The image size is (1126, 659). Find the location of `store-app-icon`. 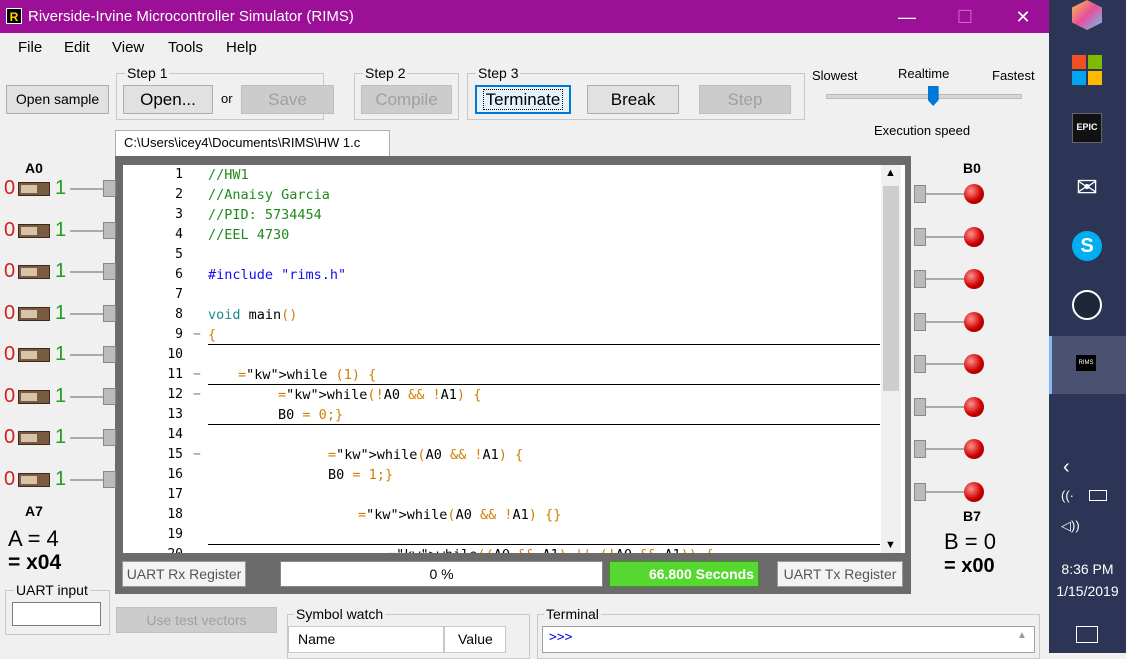

store-app-icon is located at coordinates (1087, 15).